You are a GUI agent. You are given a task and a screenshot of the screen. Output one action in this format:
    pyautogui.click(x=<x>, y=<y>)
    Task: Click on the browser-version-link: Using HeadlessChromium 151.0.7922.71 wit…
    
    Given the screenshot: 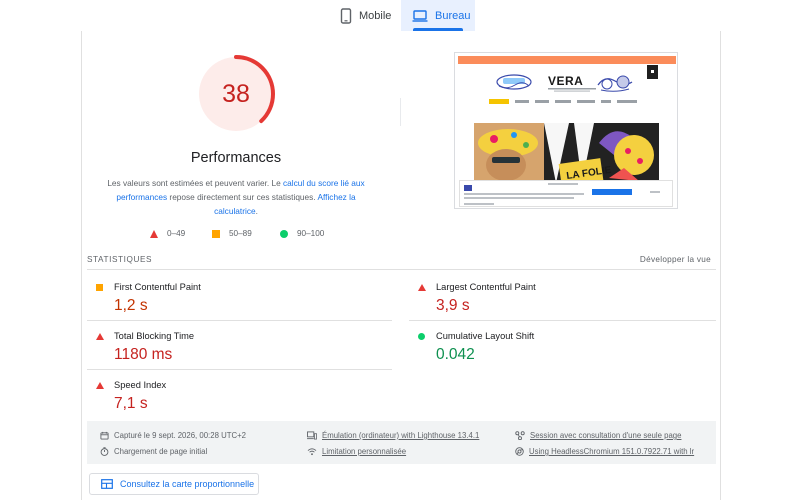 What is the action you would take?
    pyautogui.click(x=604, y=451)
    